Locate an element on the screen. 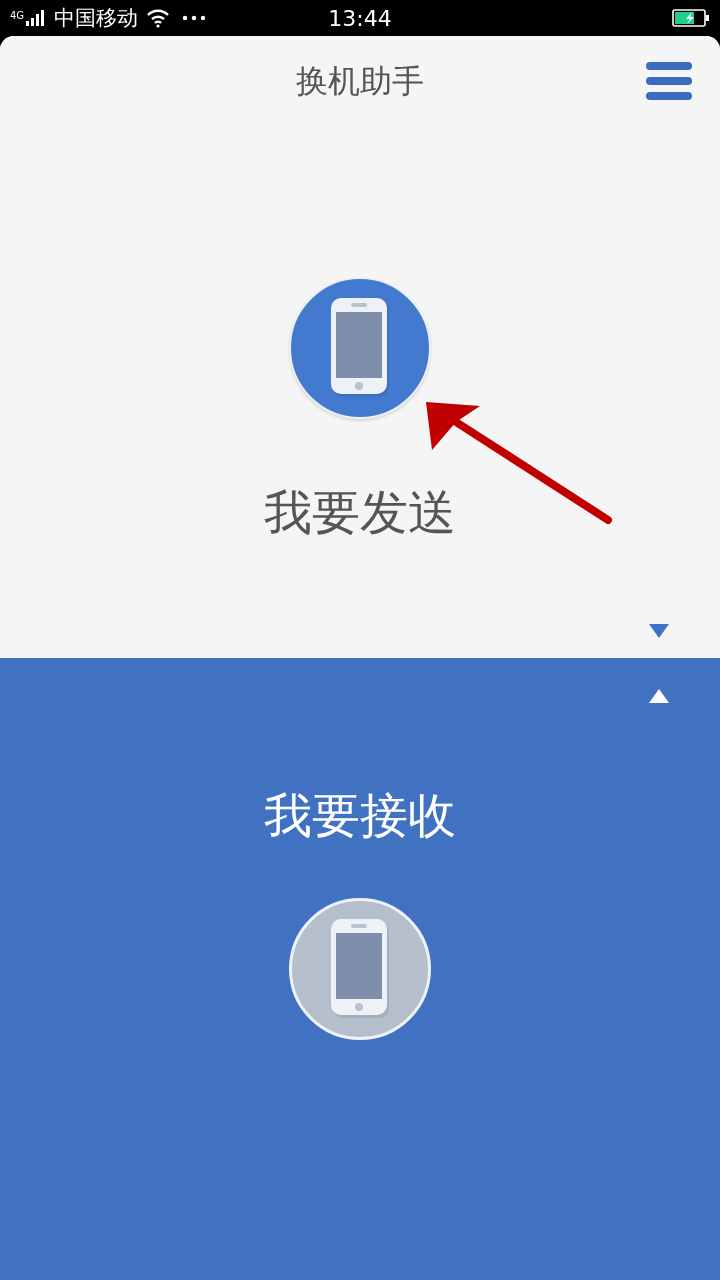  signal-icon is located at coordinates (36, 18).